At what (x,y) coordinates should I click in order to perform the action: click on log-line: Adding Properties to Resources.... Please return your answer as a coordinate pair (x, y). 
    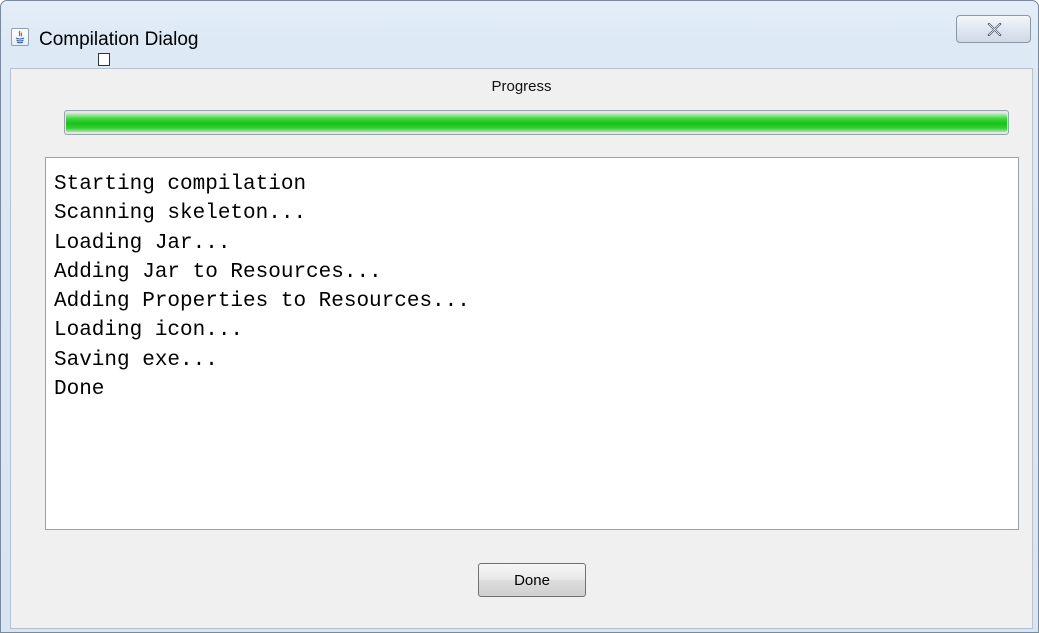
    Looking at the image, I should click on (262, 302).